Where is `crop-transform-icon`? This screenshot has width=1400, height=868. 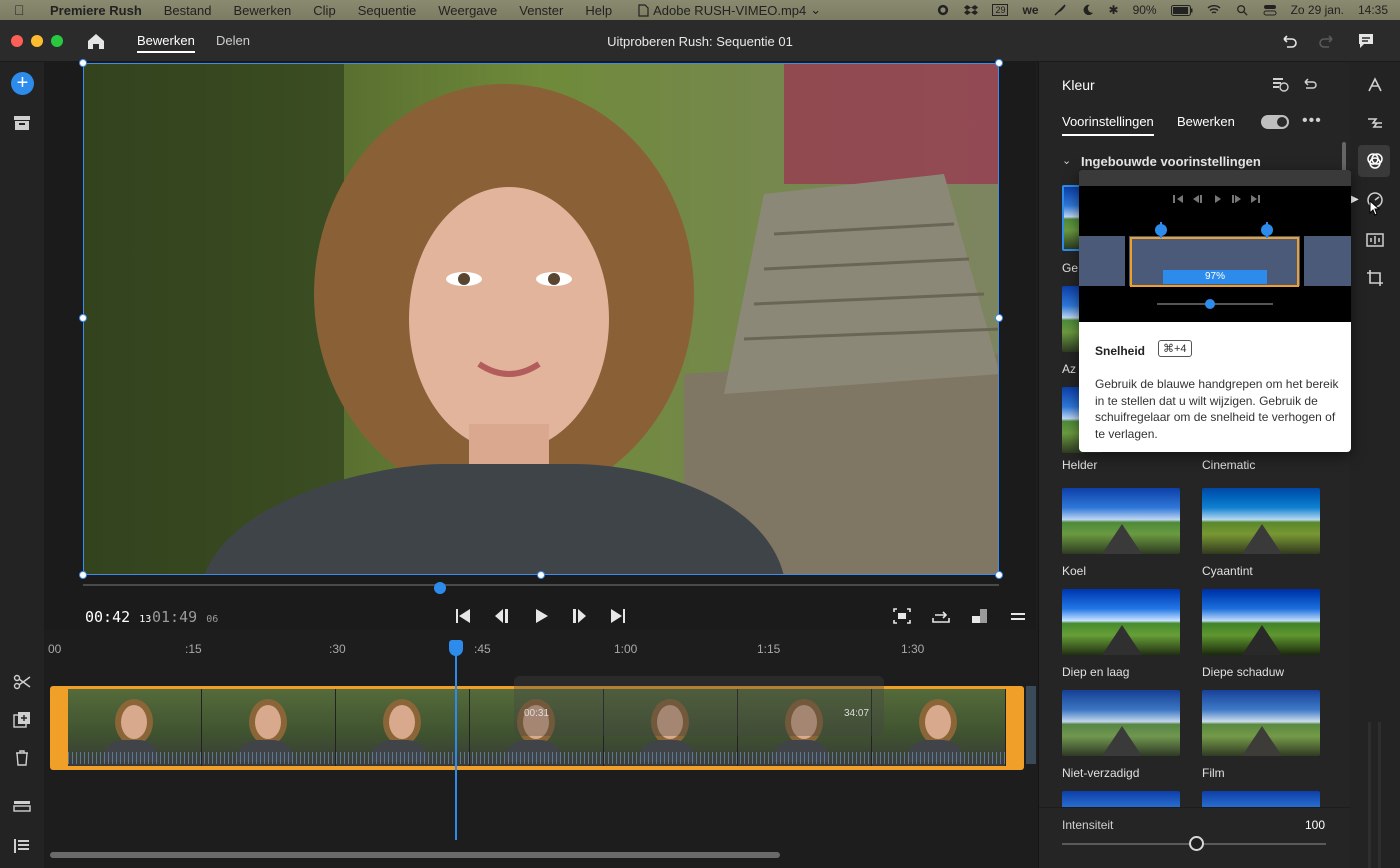
crop-transform-icon is located at coordinates (1375, 278).